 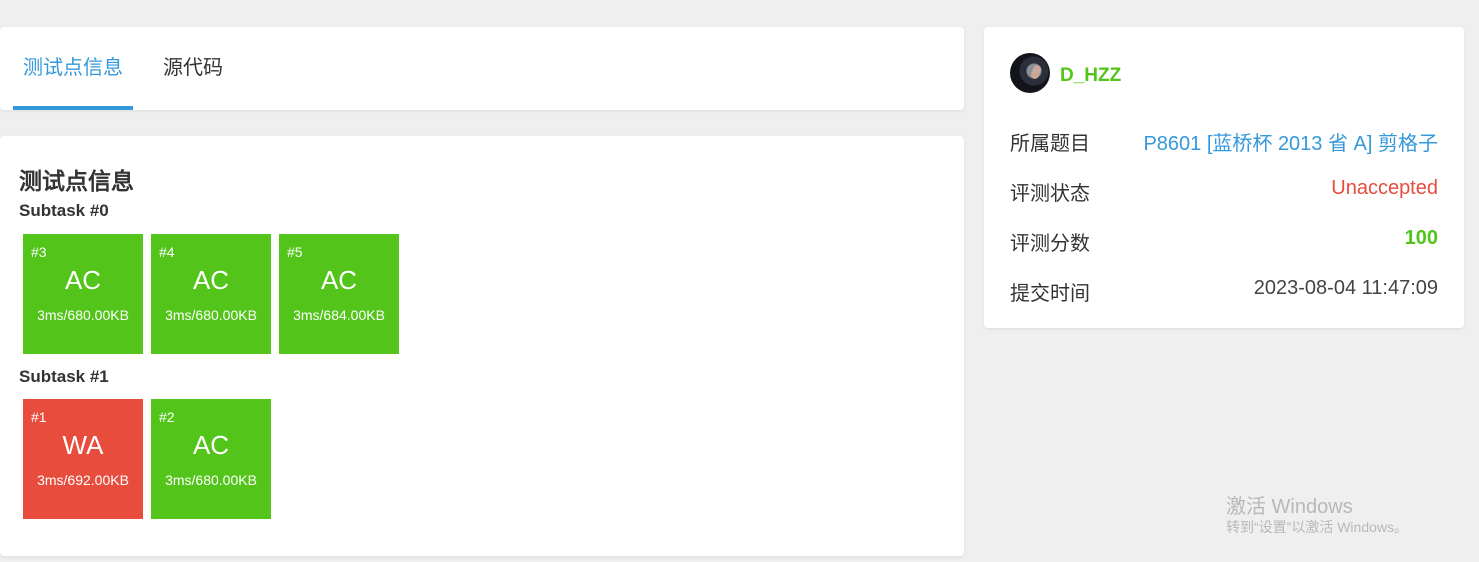 What do you see at coordinates (1290, 141) in the screenshot?
I see `problem-link: P8601 [蓝桥杯 2013 省 A] 剪格子` at bounding box center [1290, 141].